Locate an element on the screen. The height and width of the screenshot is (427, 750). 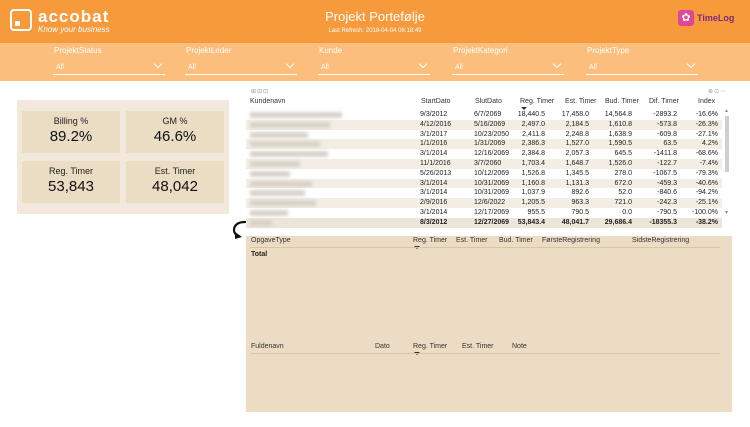
filter-projekttype: ProjektType All is located at coordinates (642, 61).